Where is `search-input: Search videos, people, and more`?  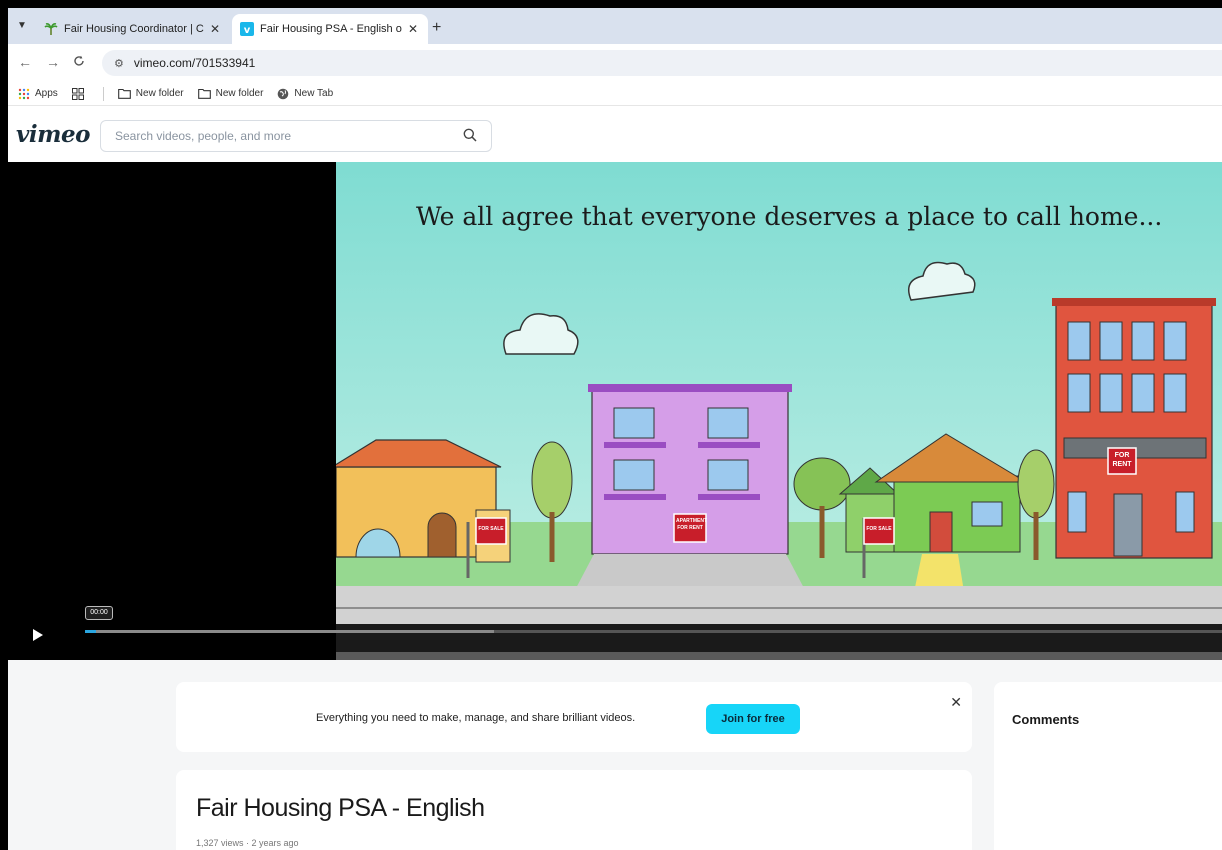 search-input: Search videos, people, and more is located at coordinates (296, 136).